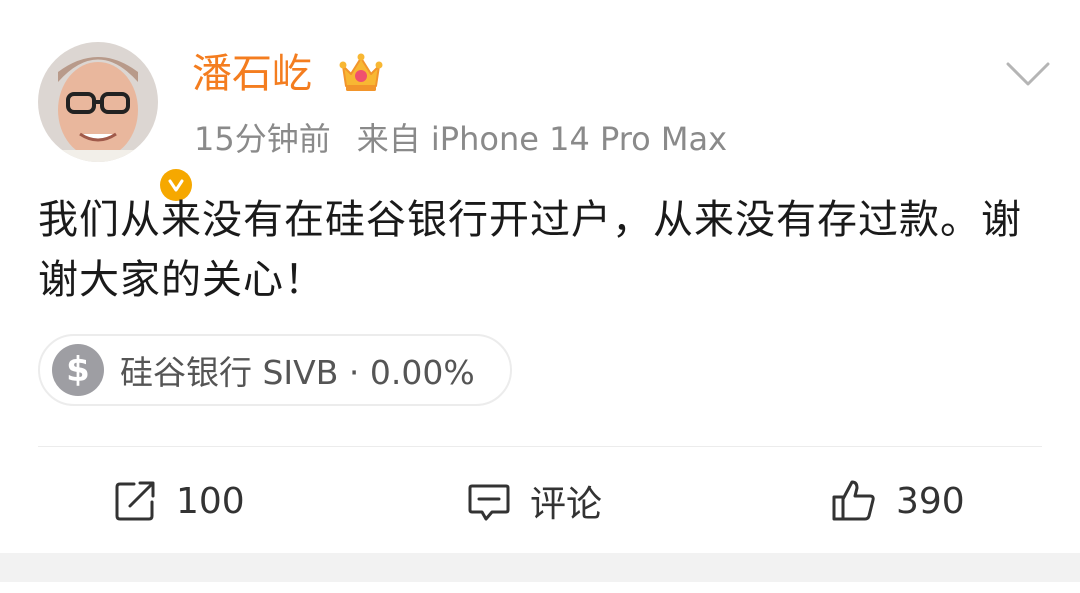 This screenshot has width=1080, height=593. What do you see at coordinates (361, 72) in the screenshot?
I see `crown-icon` at bounding box center [361, 72].